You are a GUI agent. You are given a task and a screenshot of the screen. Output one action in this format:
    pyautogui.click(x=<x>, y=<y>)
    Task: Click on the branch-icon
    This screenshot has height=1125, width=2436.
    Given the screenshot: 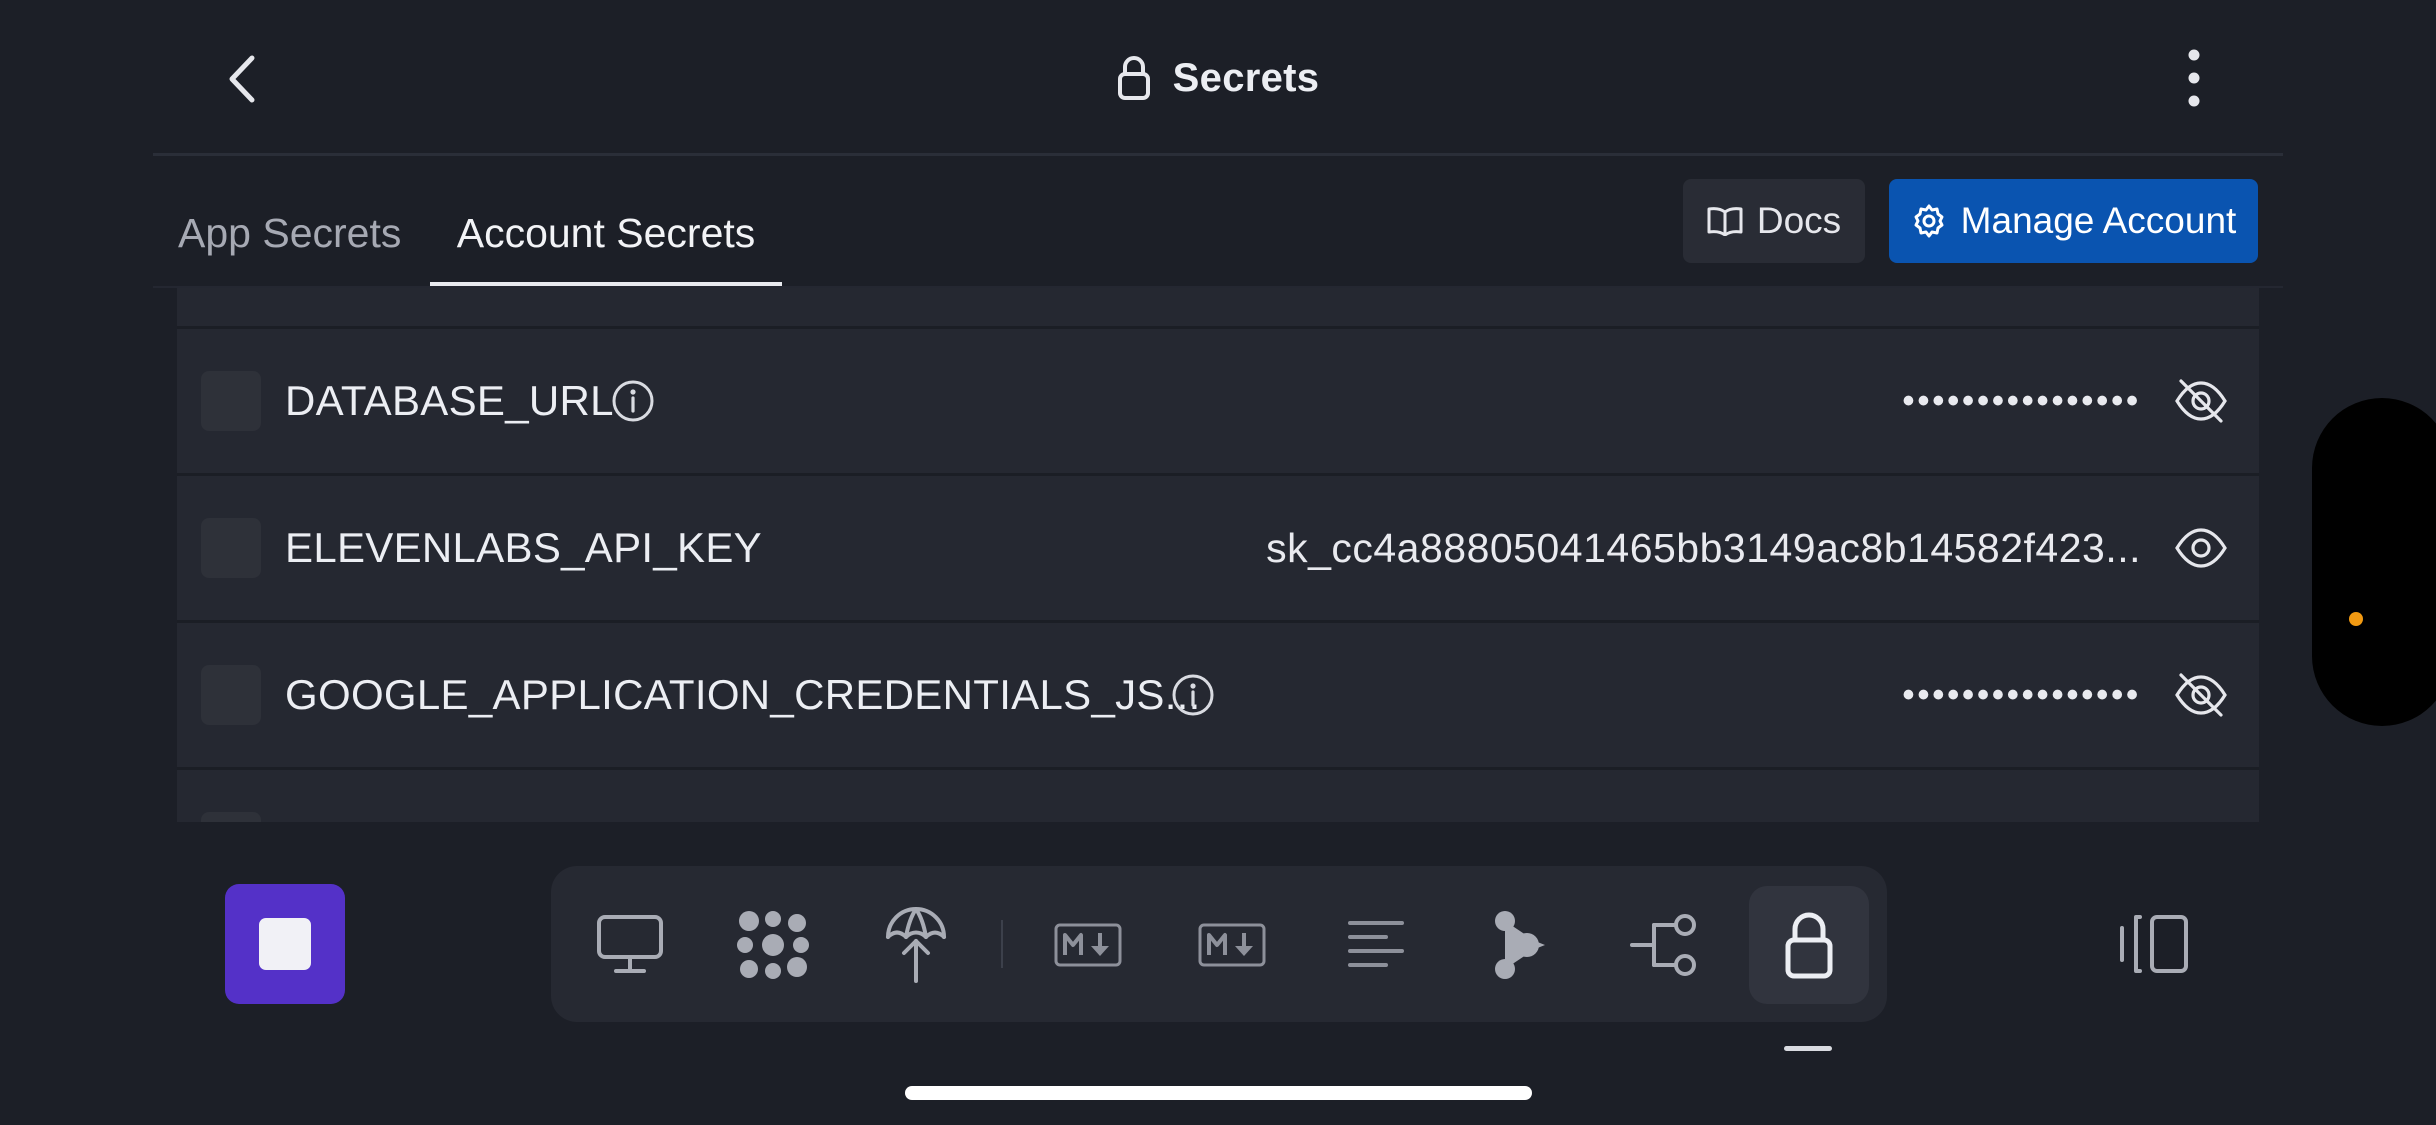 What is the action you would take?
    pyautogui.click(x=1520, y=945)
    